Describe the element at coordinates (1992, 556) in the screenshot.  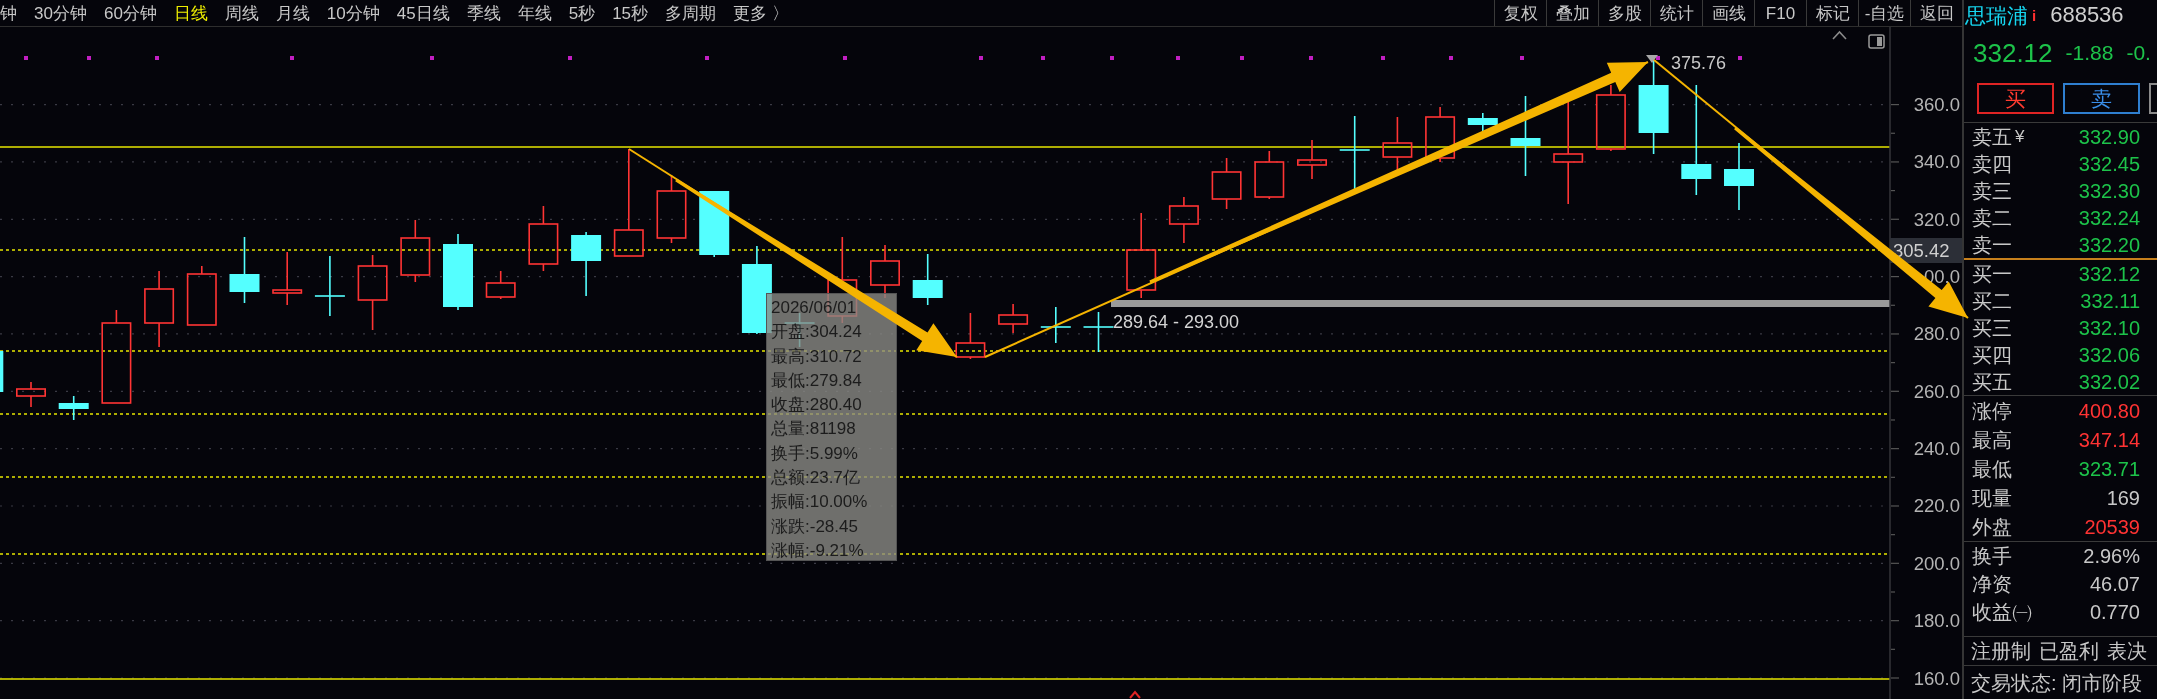
I see `stat-label: 换手` at that location.